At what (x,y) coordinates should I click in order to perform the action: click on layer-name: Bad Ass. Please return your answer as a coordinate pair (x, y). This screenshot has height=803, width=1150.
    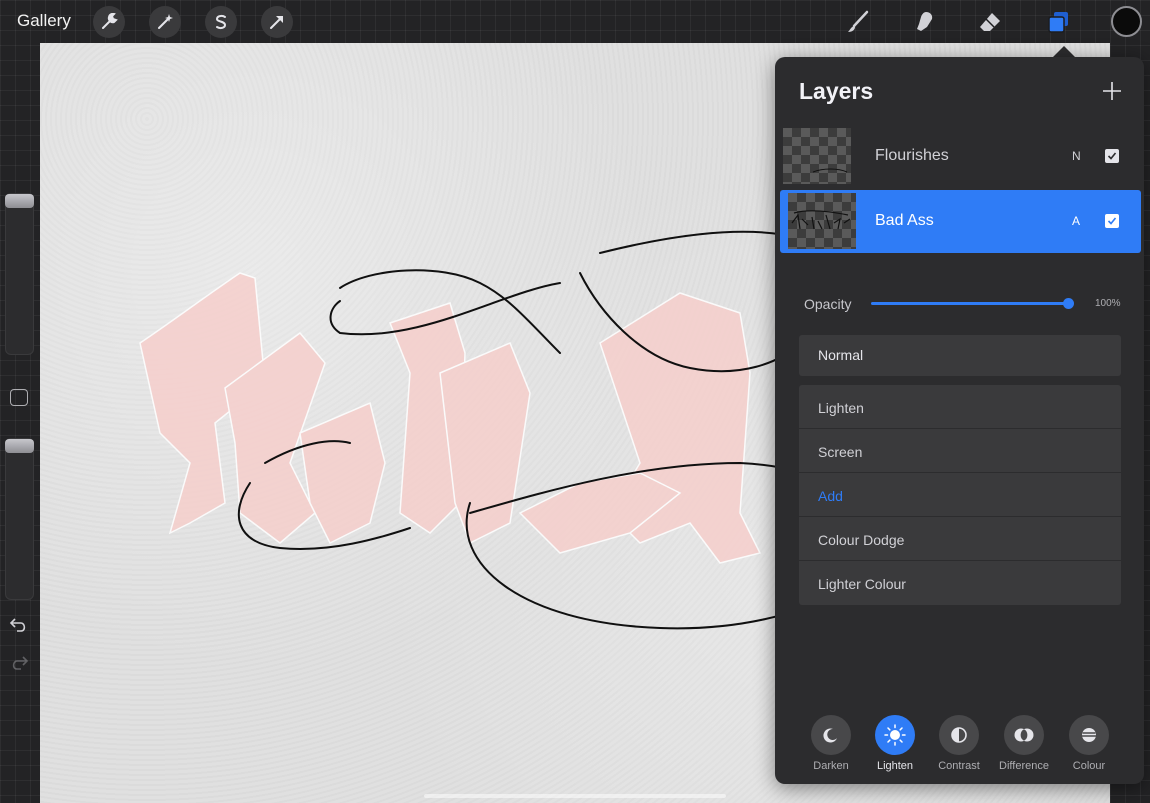
    Looking at the image, I should click on (904, 220).